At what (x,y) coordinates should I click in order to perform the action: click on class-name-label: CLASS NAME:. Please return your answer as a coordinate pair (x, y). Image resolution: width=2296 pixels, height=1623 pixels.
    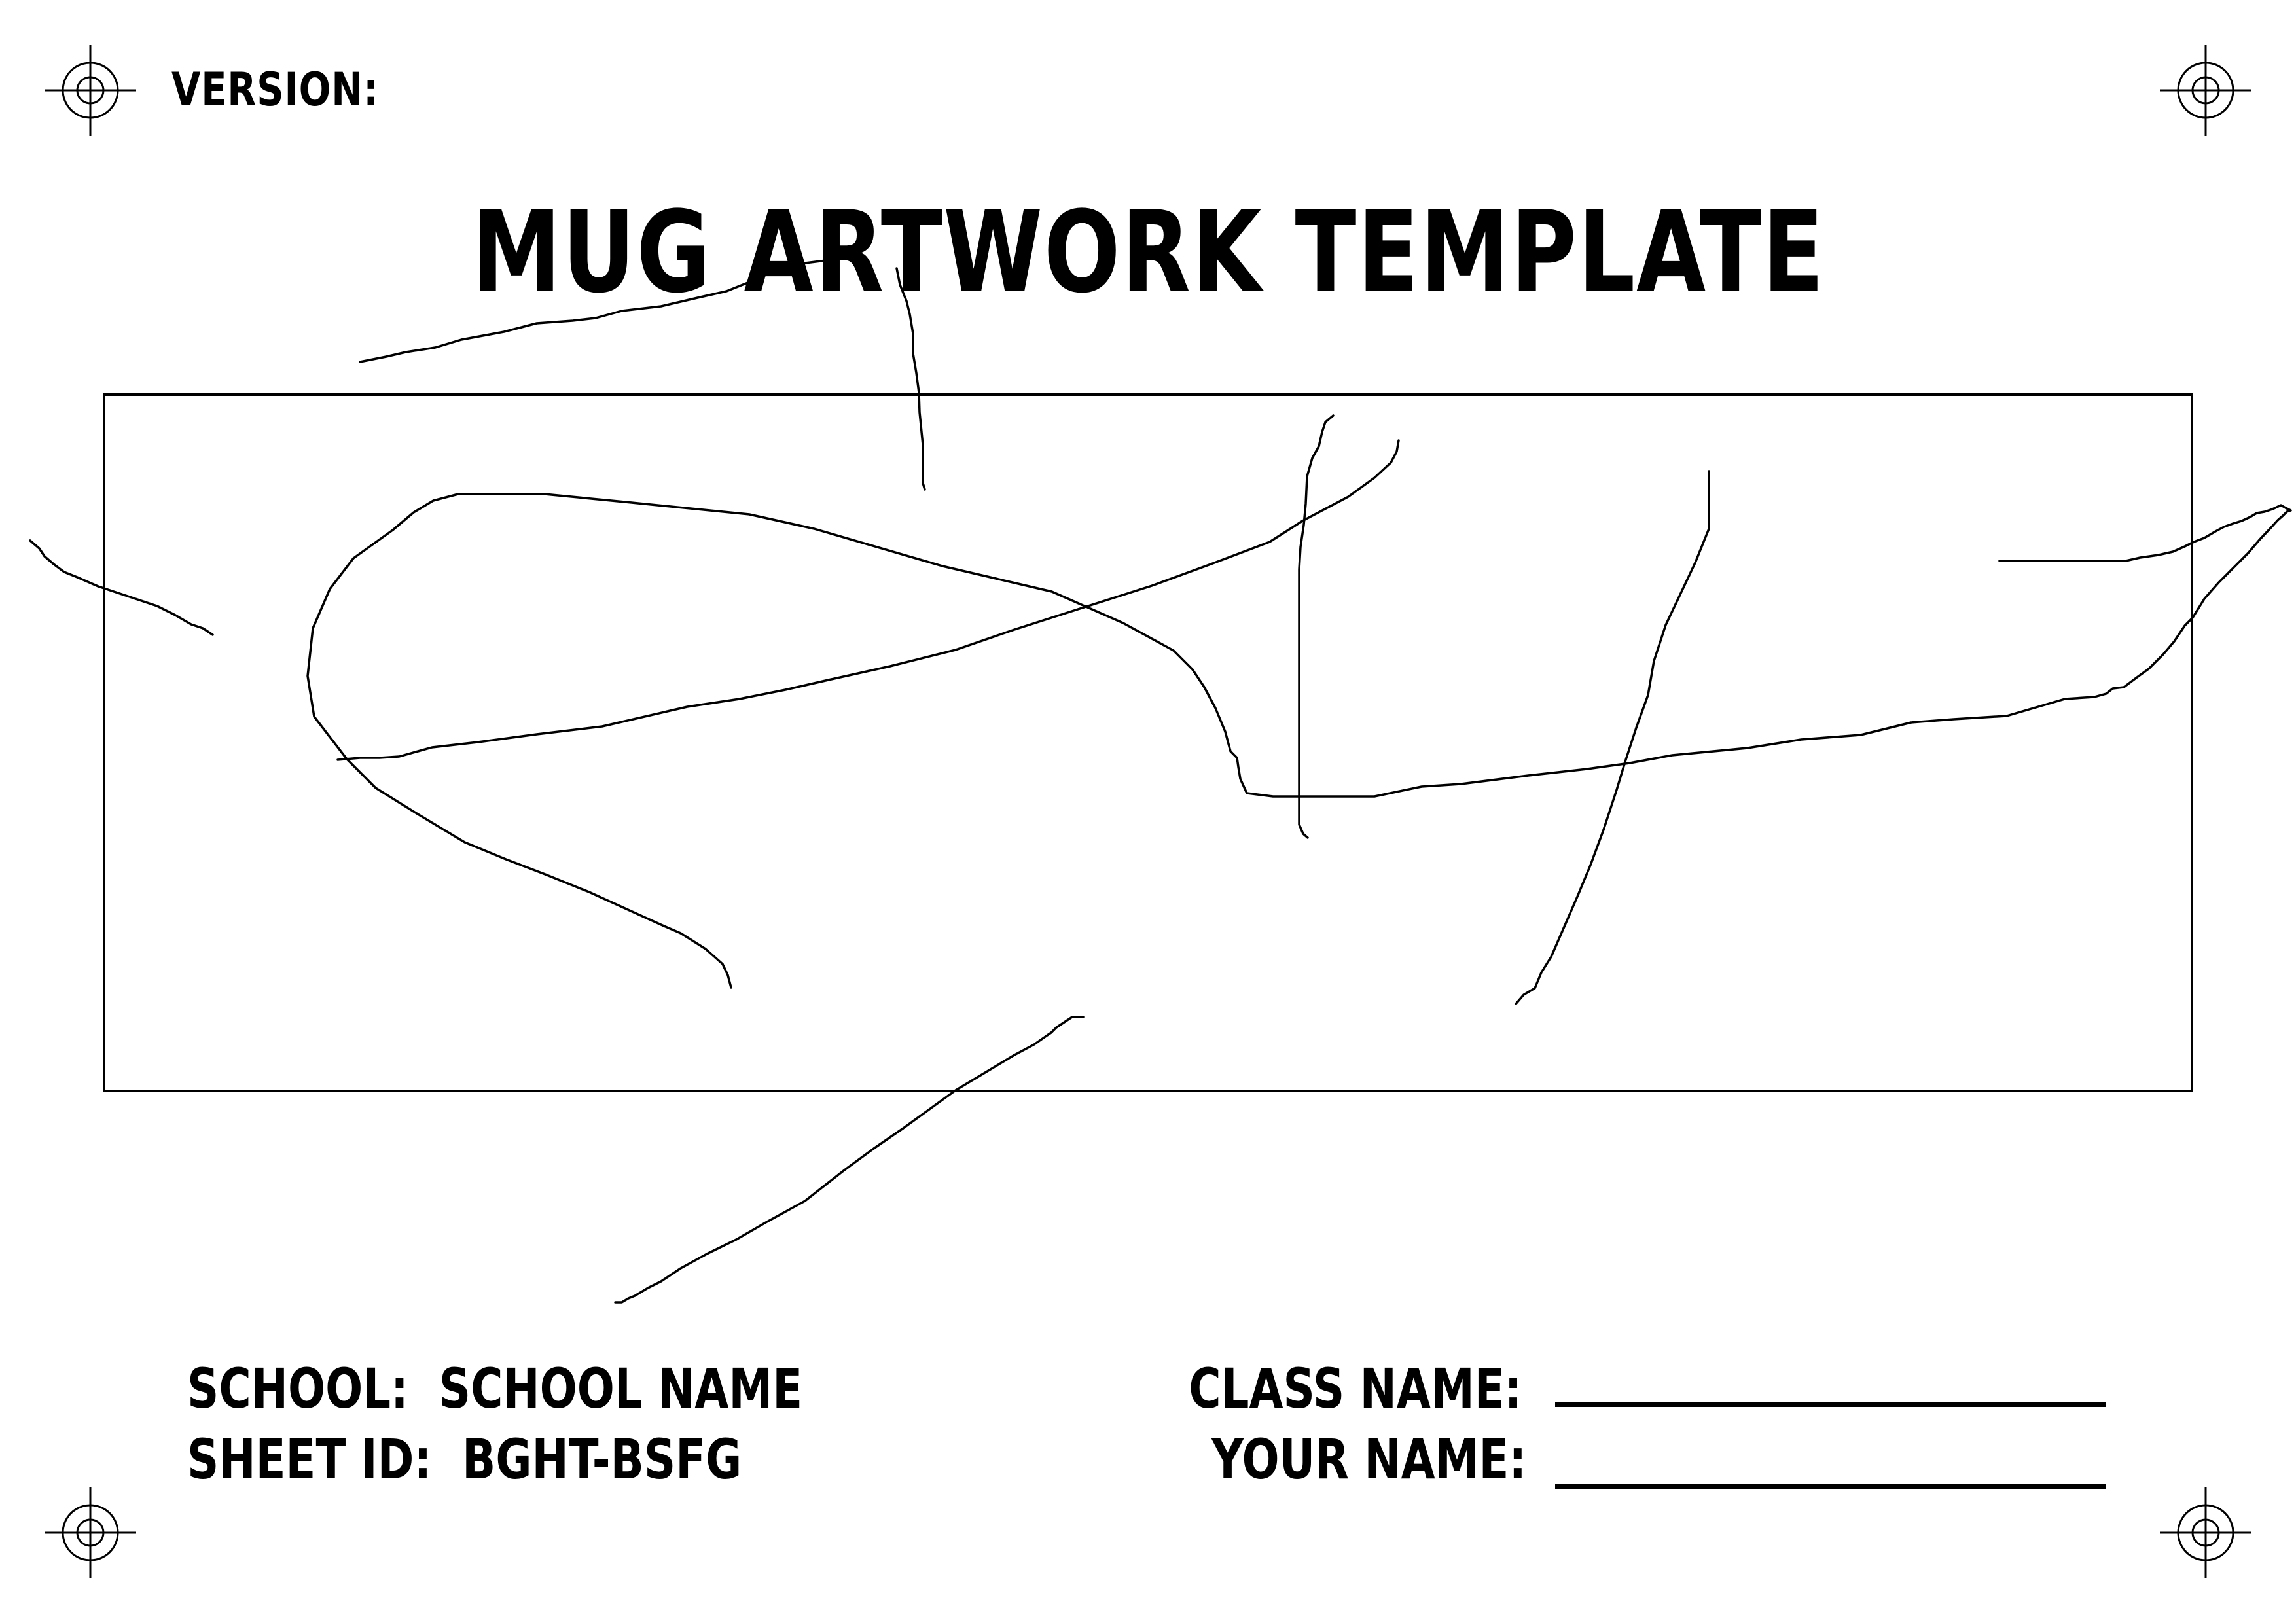
    Looking at the image, I should click on (1355, 1389).